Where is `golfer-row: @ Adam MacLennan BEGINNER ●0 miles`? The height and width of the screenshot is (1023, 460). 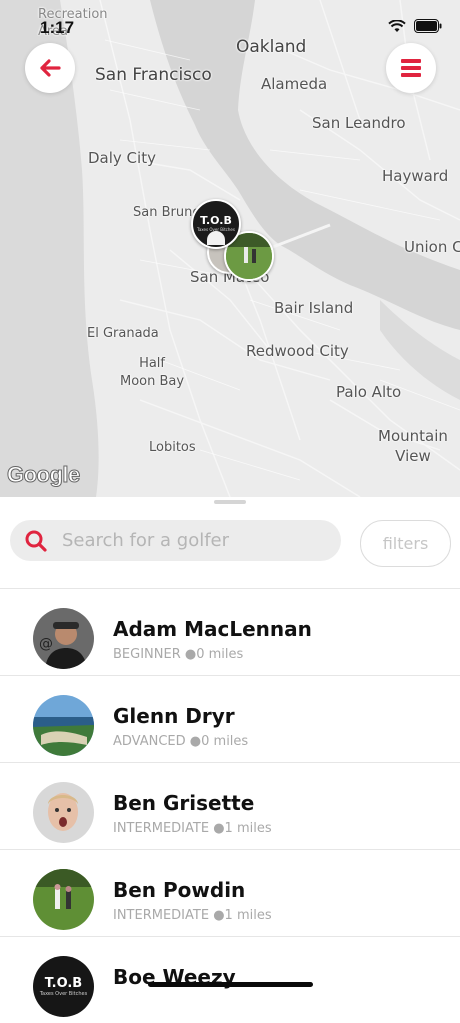
golfer-row: @ Adam MacLennan BEGINNER ●0 miles is located at coordinates (230, 632).